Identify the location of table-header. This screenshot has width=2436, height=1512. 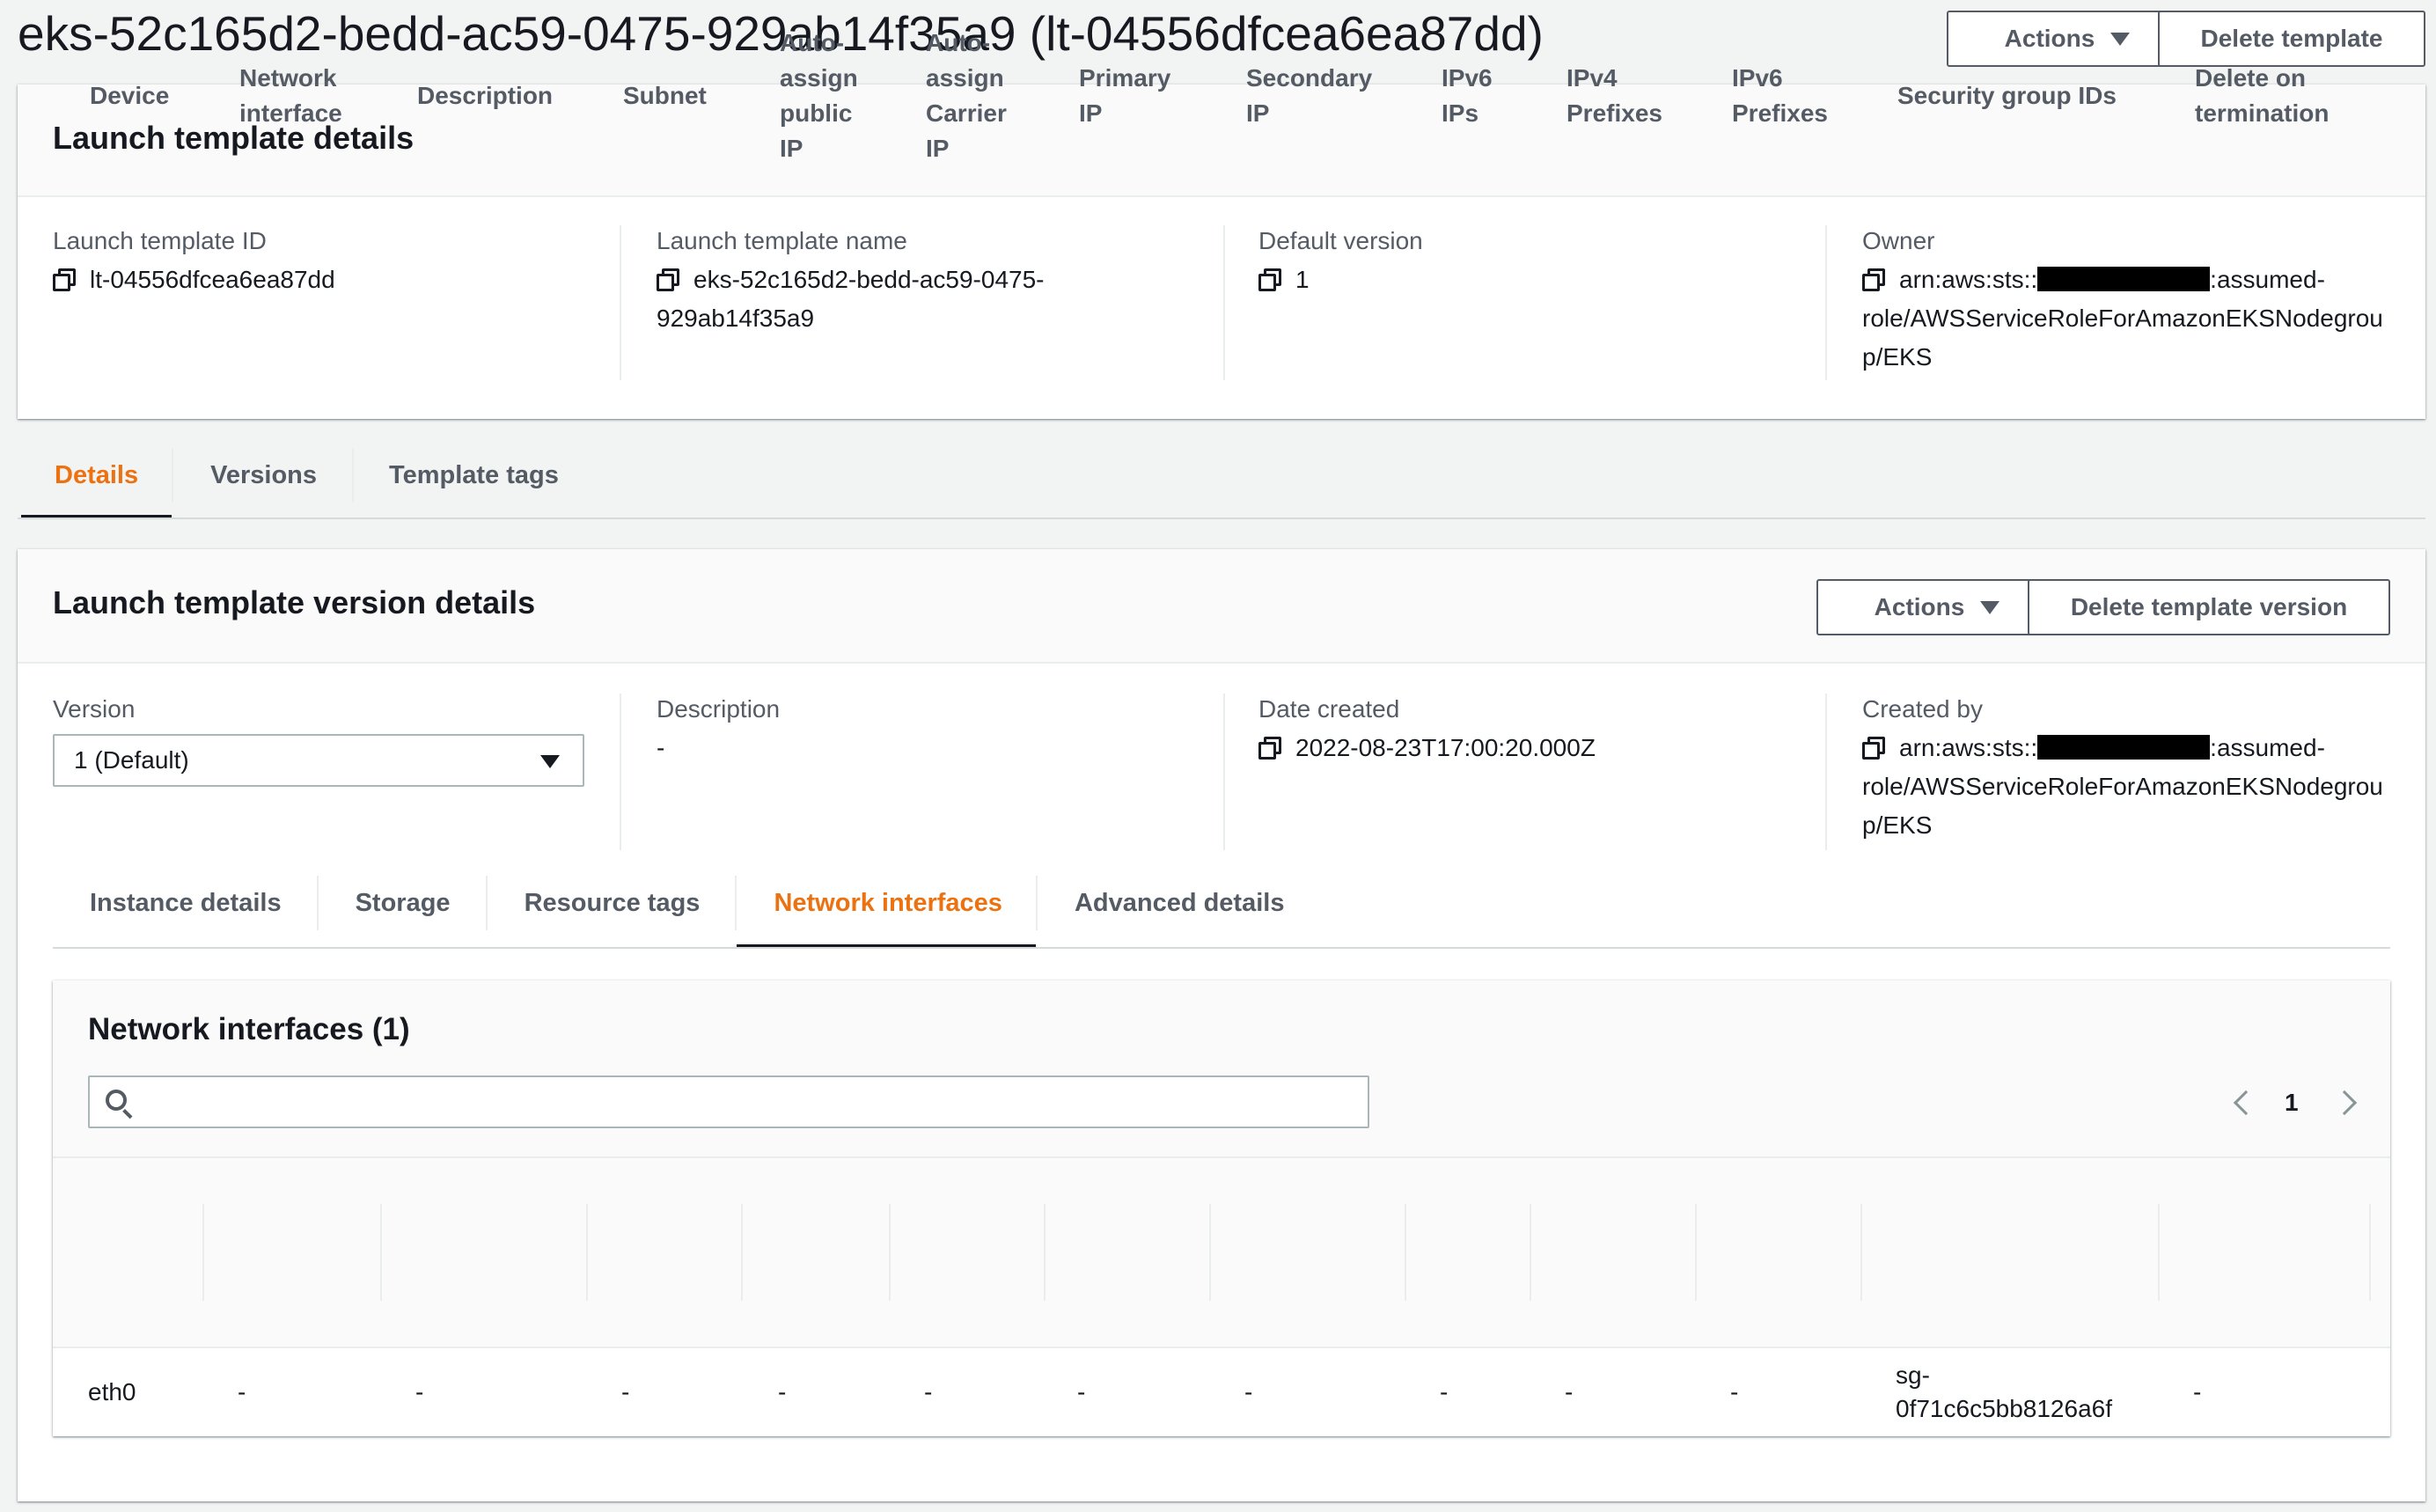
(1221, 1252).